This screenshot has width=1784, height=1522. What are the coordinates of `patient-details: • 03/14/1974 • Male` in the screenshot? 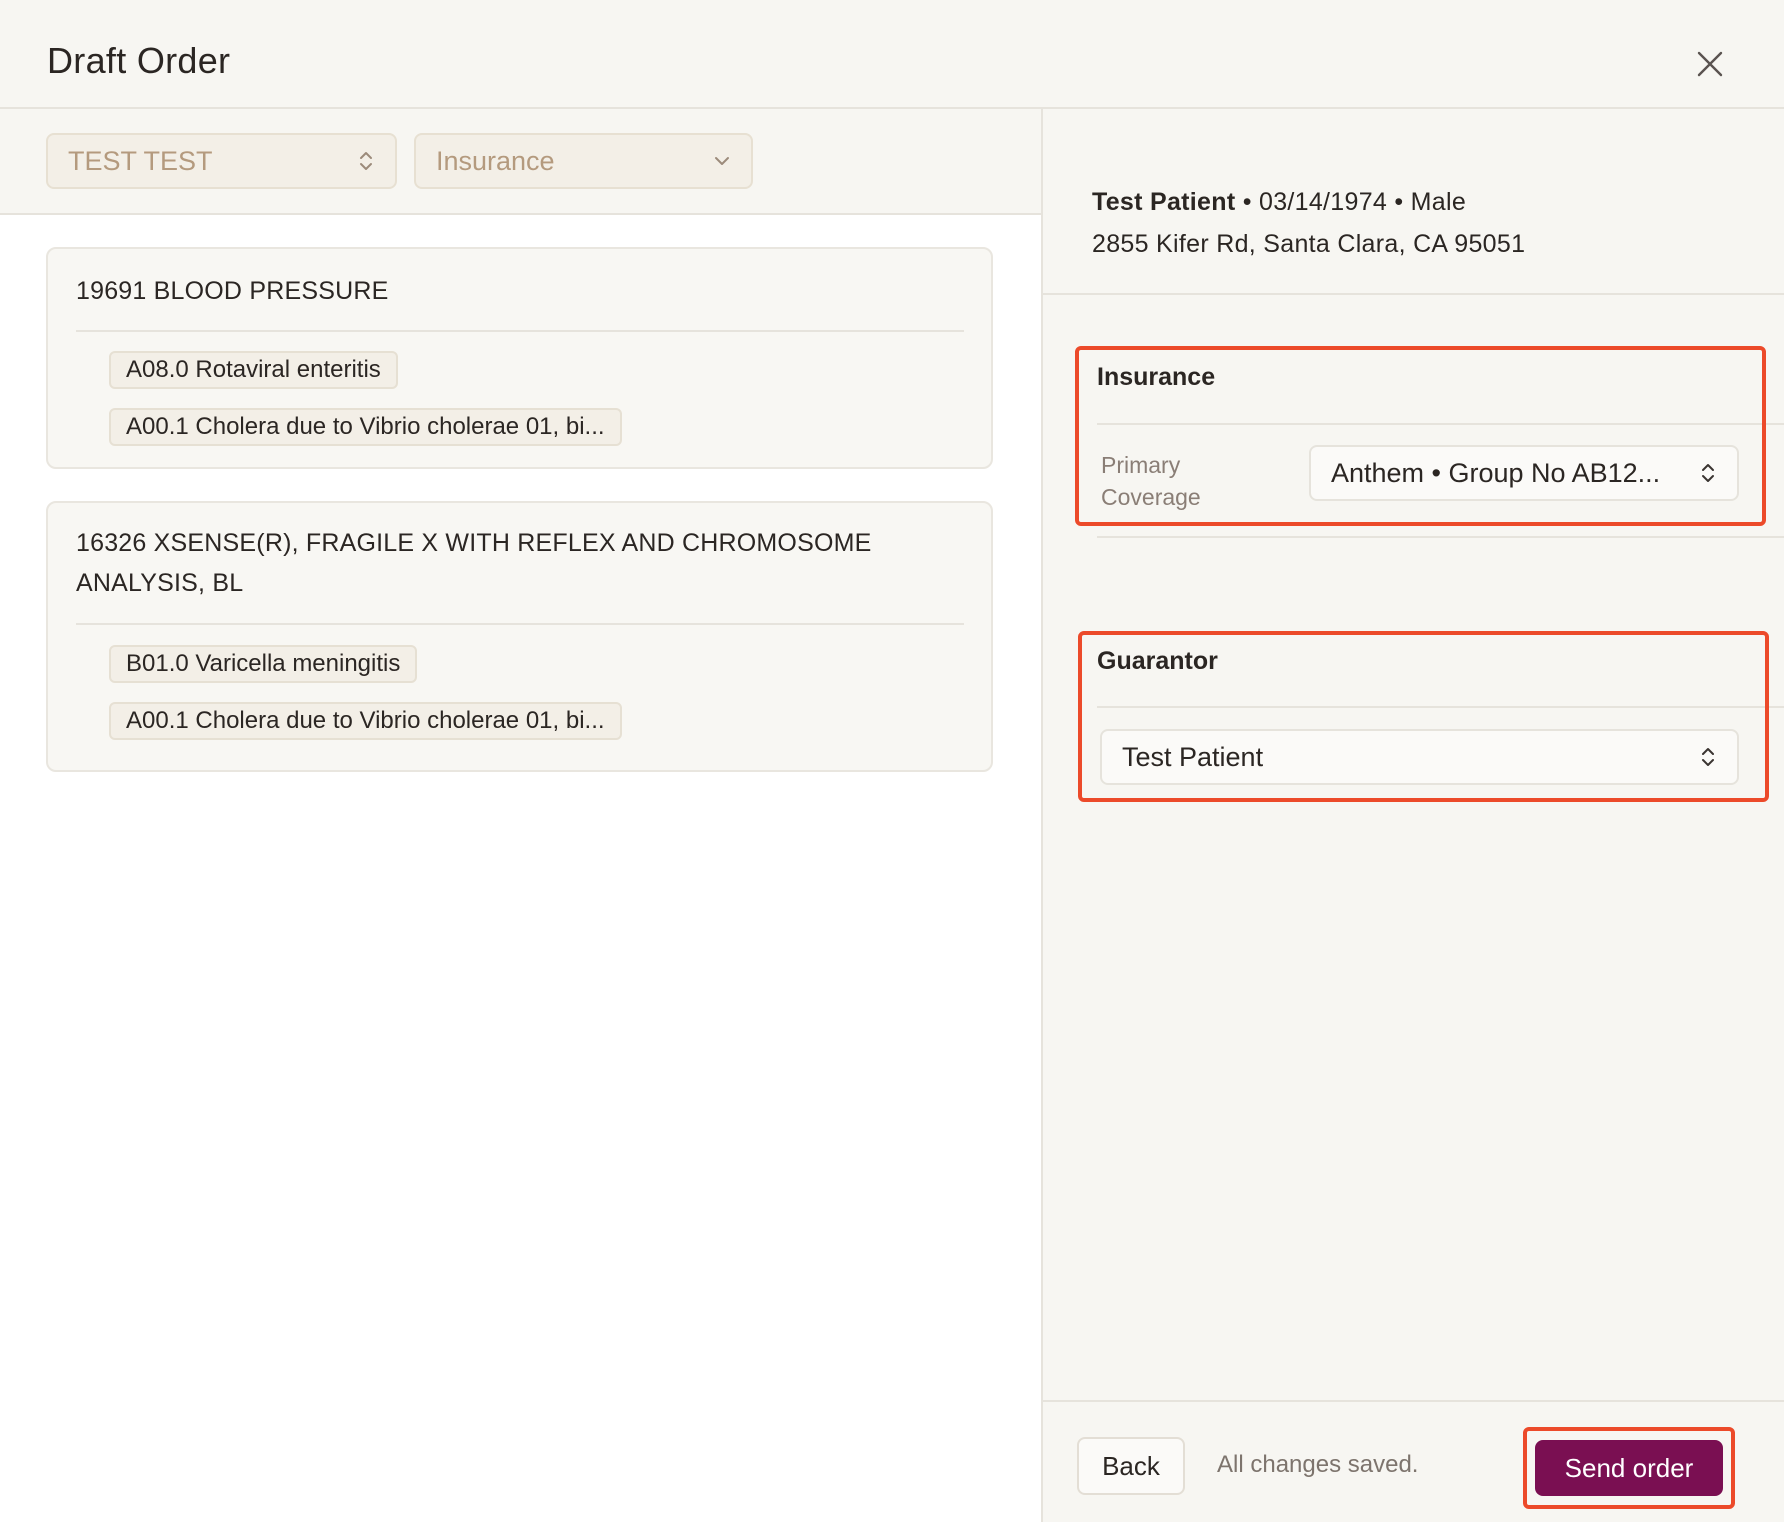 It's located at (1351, 202).